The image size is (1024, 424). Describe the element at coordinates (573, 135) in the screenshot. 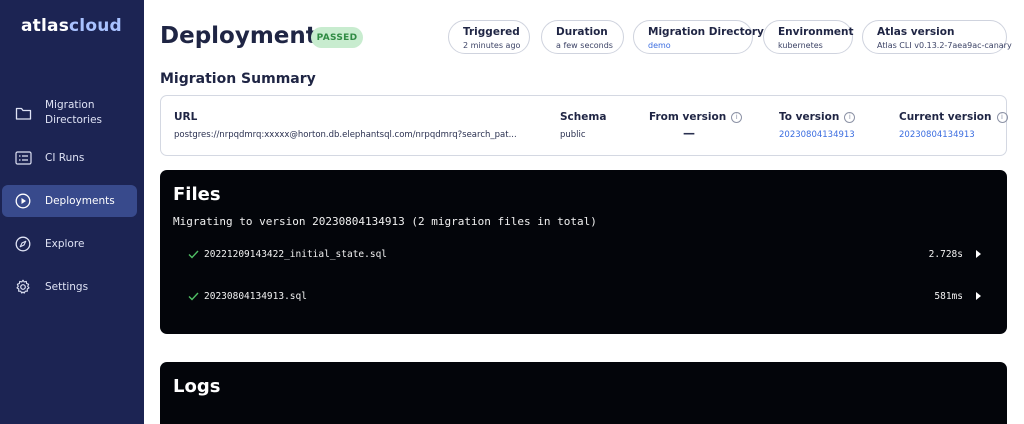

I see `schema-value: public` at that location.